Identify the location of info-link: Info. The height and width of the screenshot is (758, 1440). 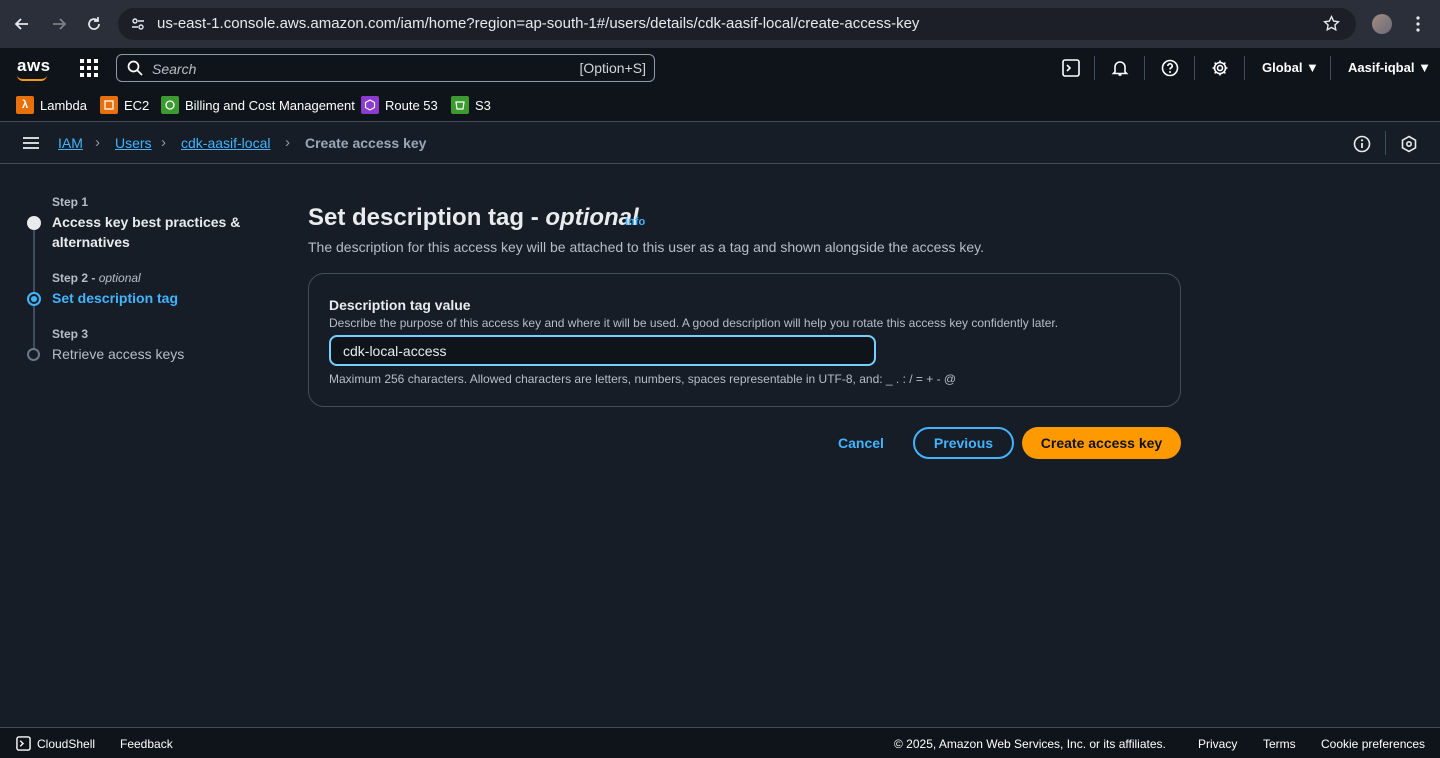
(635, 222).